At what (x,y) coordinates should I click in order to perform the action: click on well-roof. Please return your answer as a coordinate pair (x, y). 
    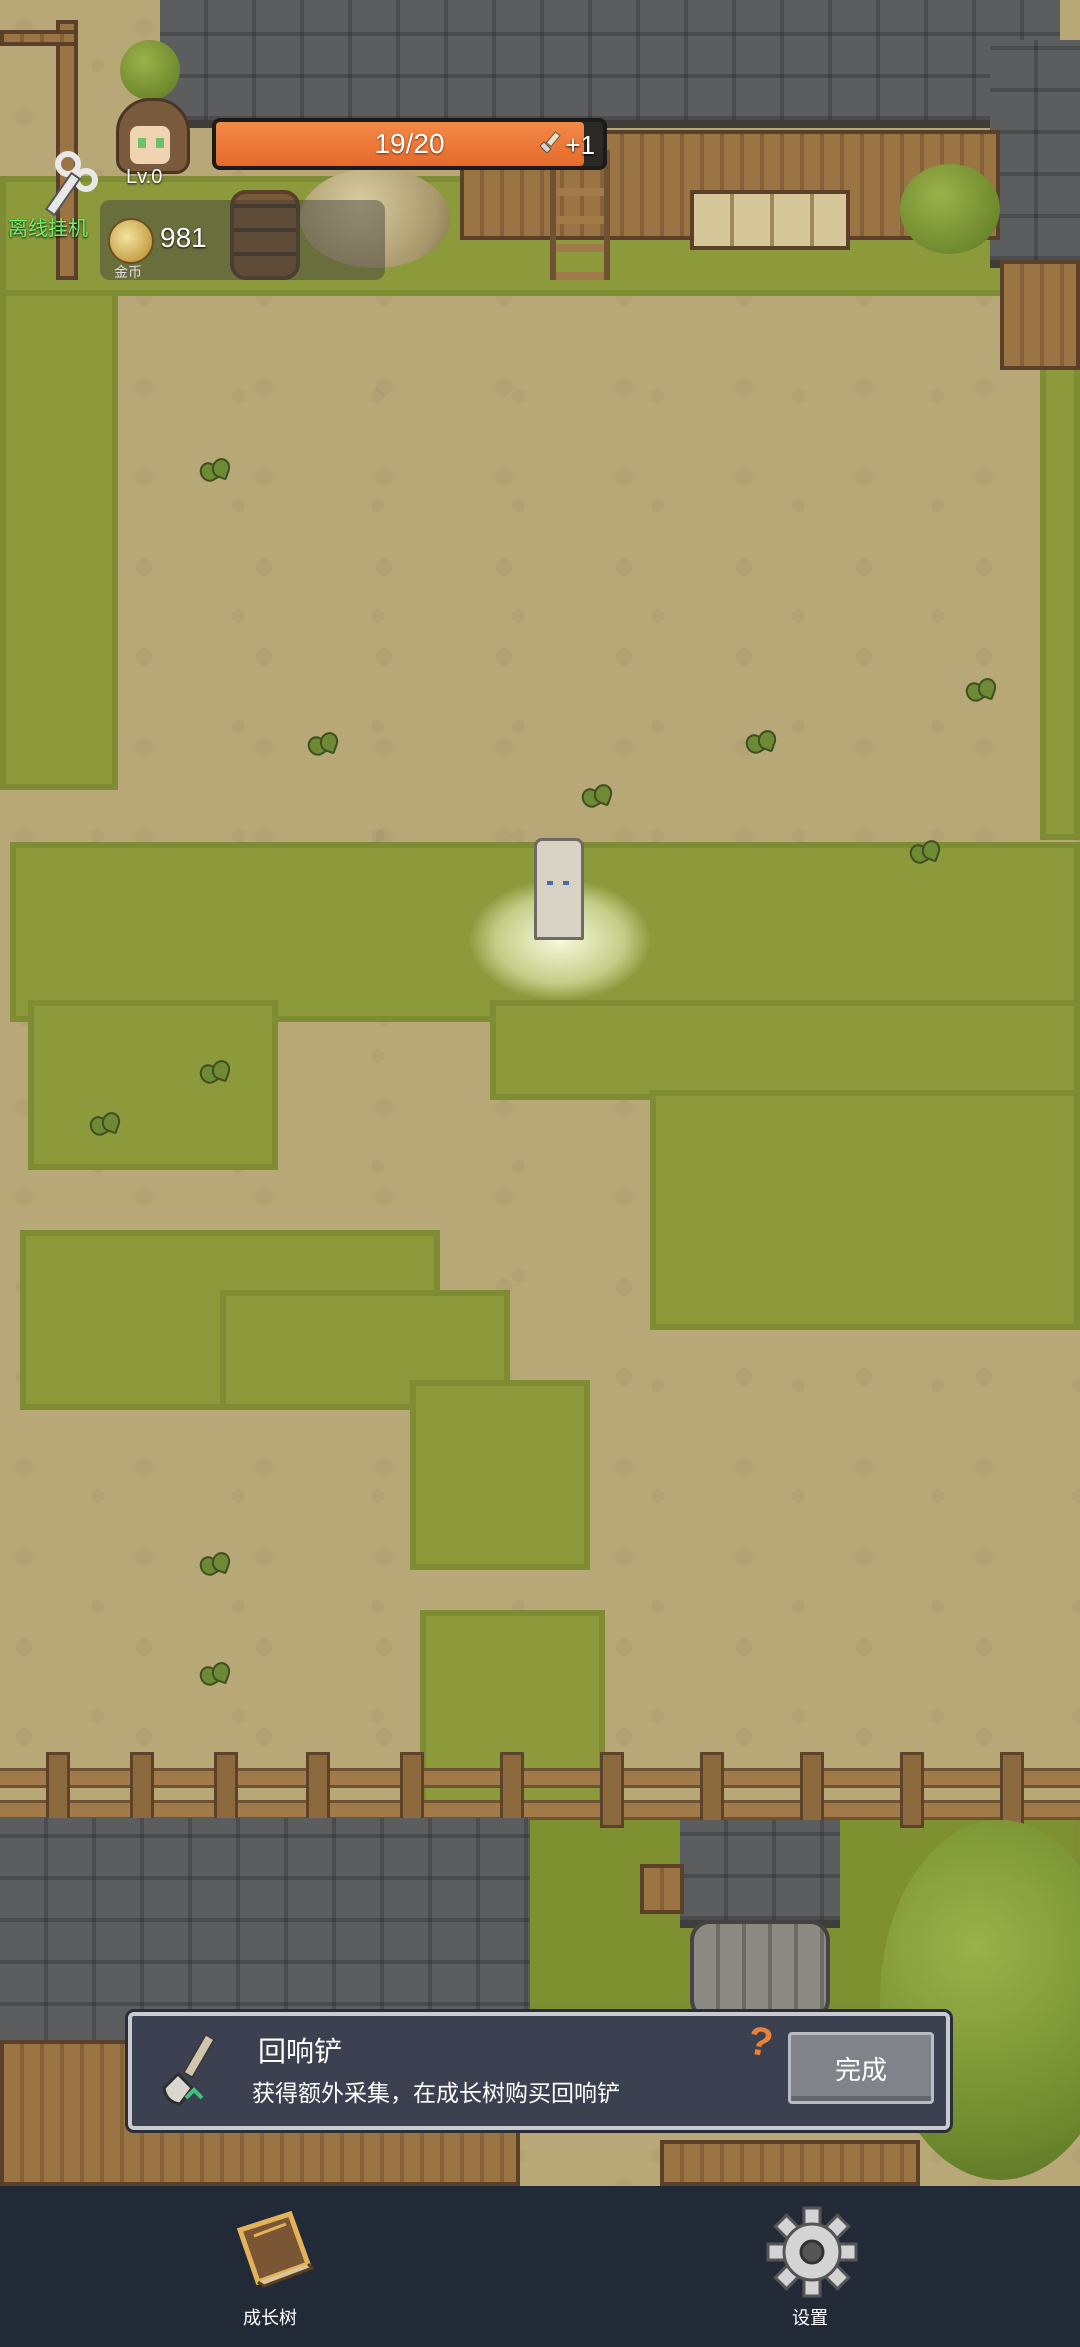
    Looking at the image, I should click on (760, 1874).